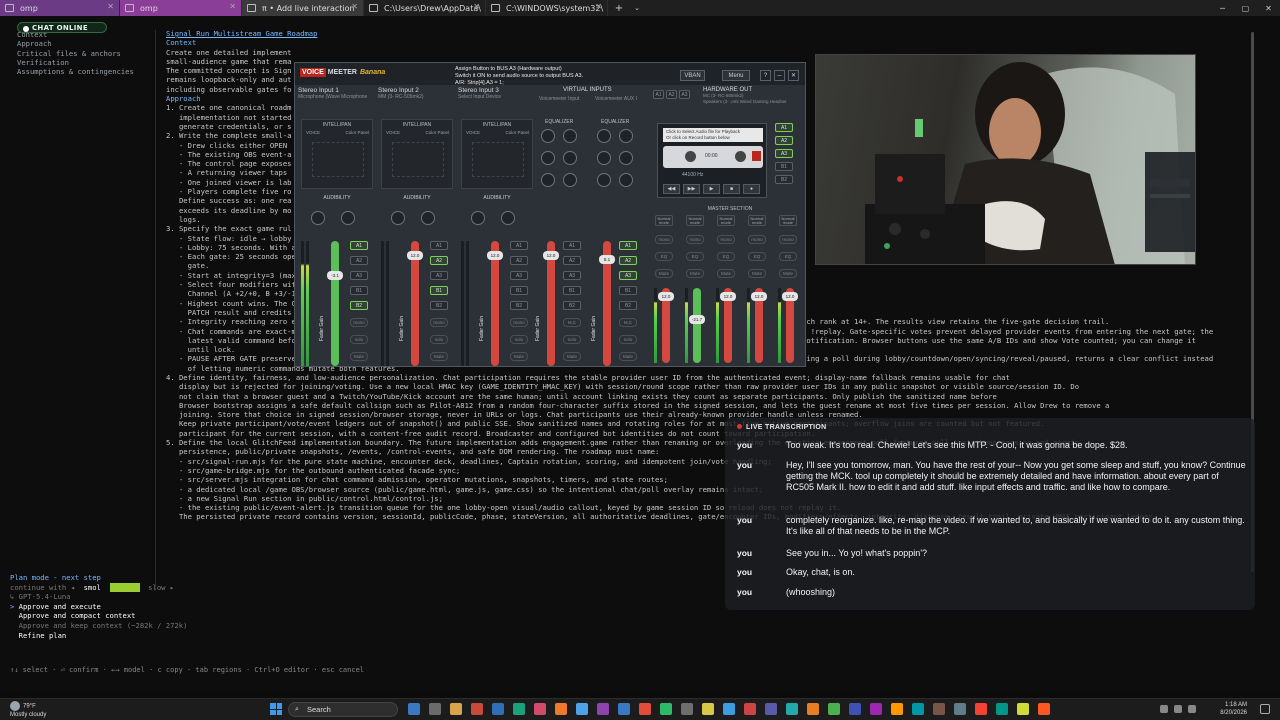  Describe the element at coordinates (28, 710) in the screenshot. I see `weather-widget: 79°F Mostly cloudy` at that location.